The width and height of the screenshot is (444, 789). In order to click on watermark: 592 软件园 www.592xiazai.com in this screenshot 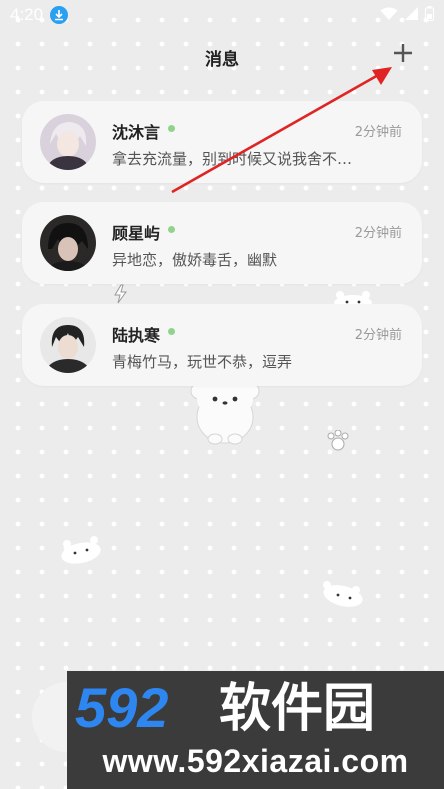, I will do `click(255, 730)`.